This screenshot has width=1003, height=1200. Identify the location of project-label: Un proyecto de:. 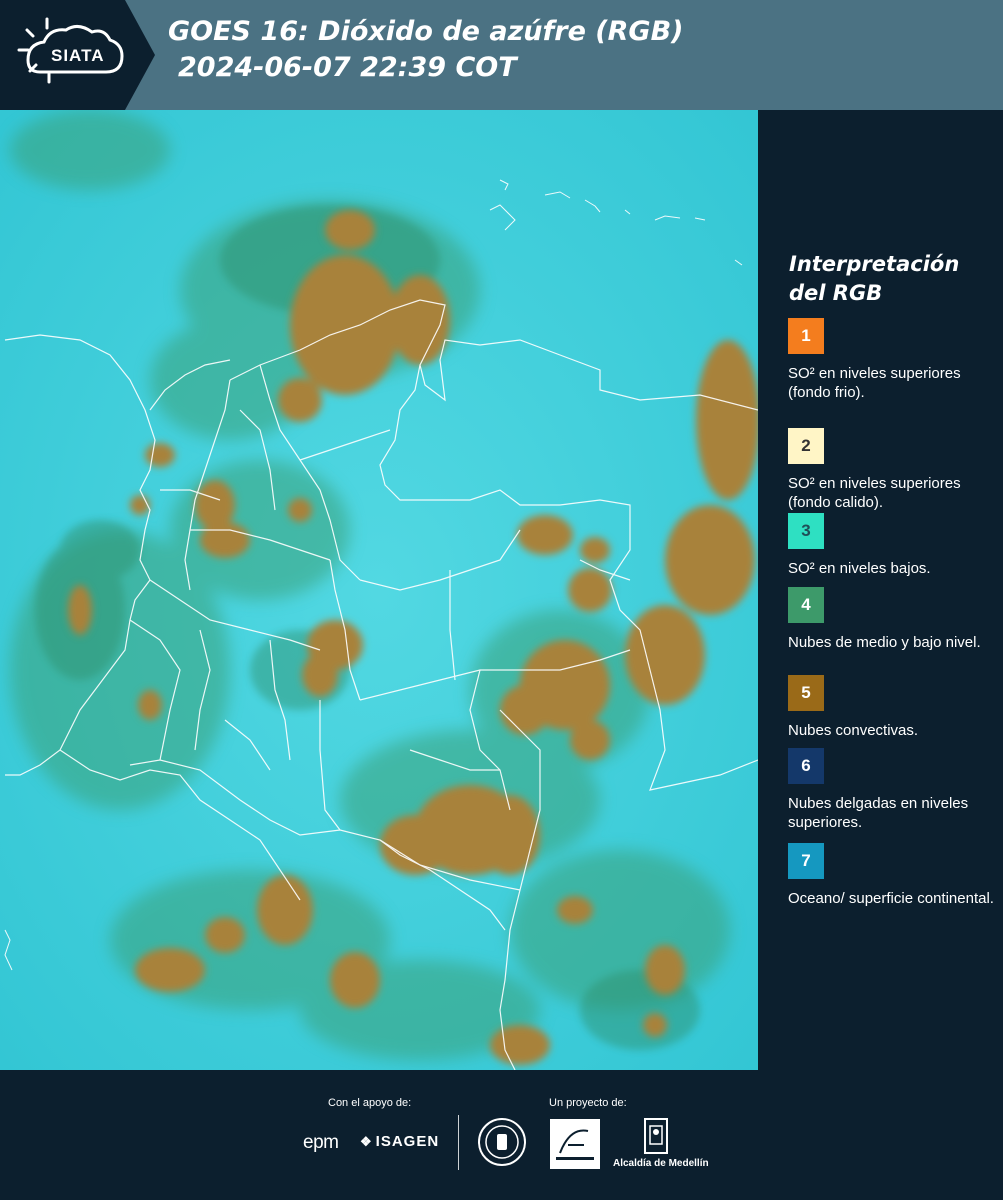
(588, 1103).